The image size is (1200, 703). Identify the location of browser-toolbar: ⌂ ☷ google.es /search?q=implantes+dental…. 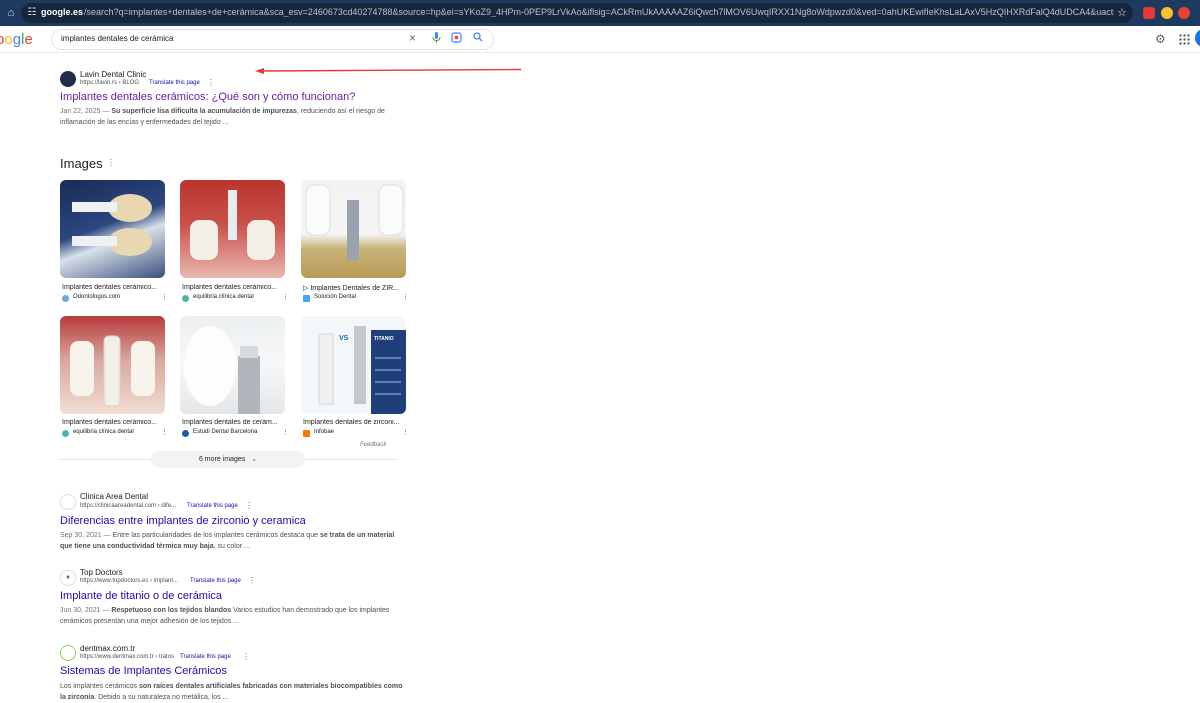
(600, 13).